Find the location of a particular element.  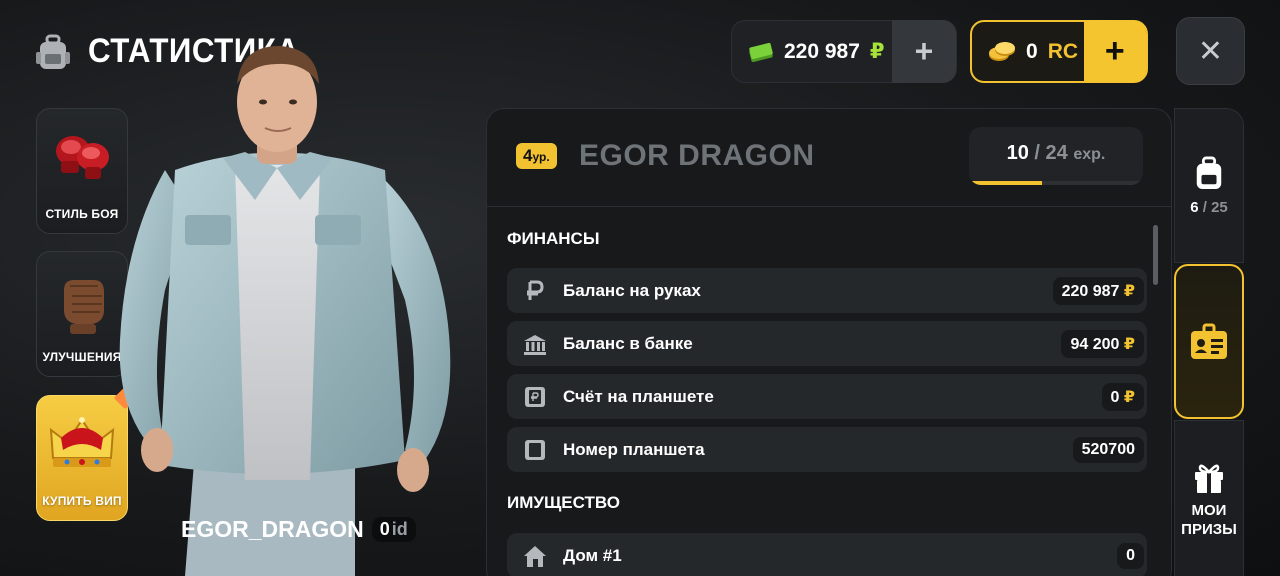

player-name-plate: EGOR_DRAGON 0 id is located at coordinates (298, 529).